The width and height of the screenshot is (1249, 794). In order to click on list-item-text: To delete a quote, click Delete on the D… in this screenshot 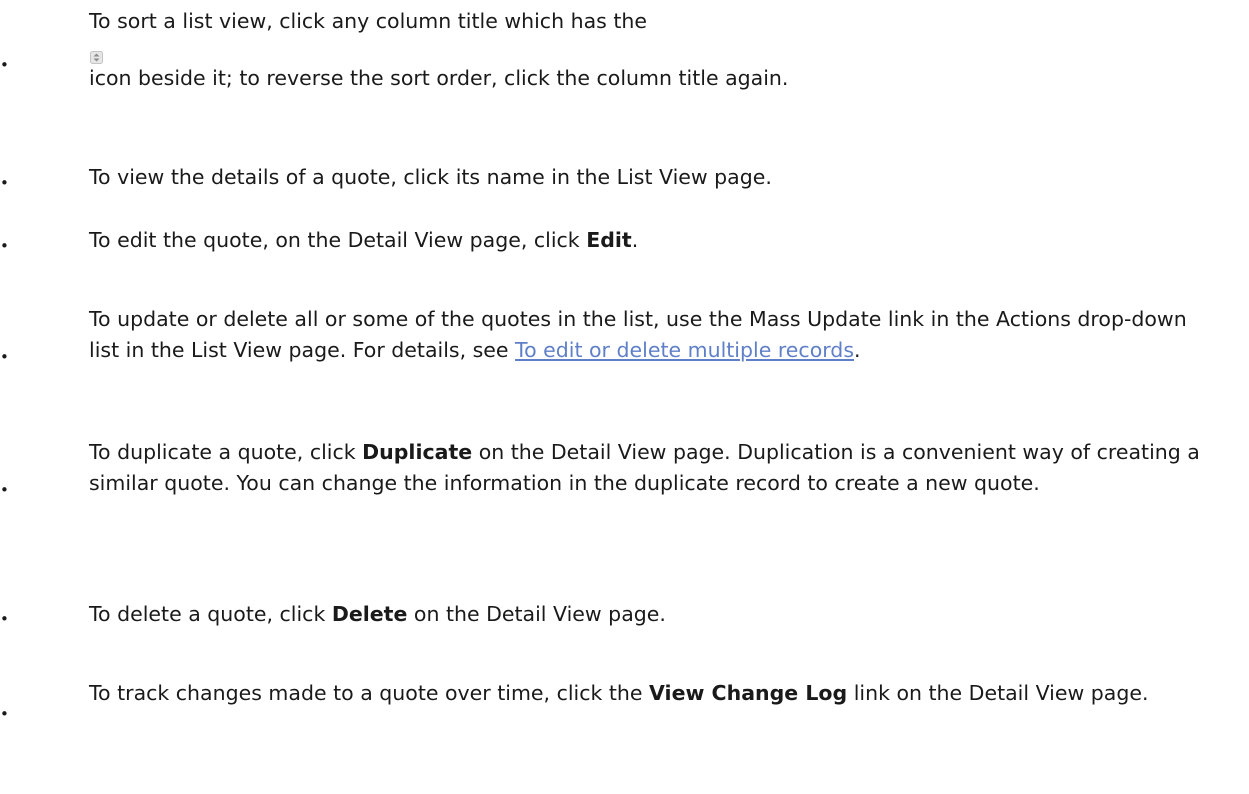, I will do `click(377, 614)`.